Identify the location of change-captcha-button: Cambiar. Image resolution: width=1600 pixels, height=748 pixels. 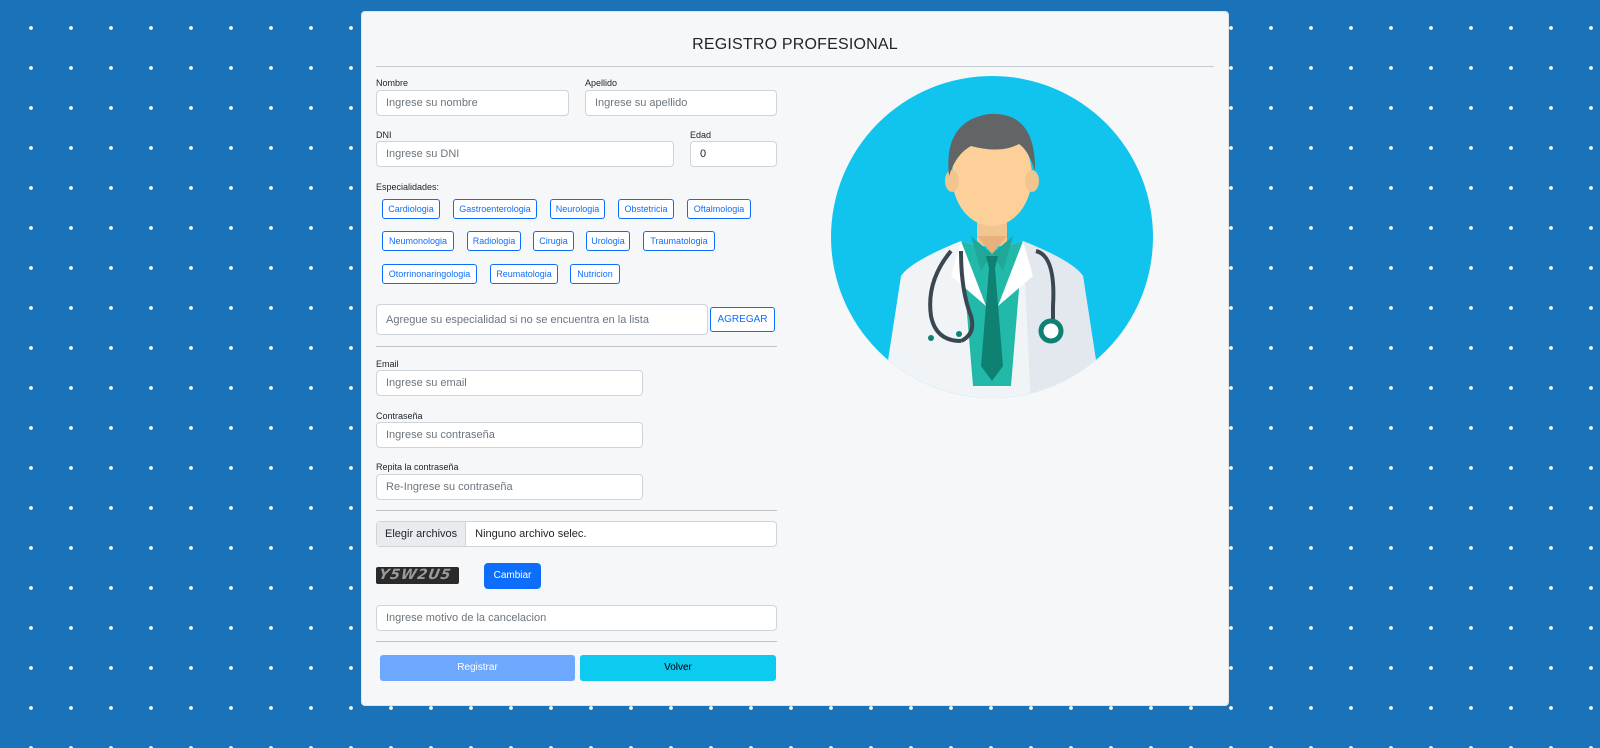
(512, 576).